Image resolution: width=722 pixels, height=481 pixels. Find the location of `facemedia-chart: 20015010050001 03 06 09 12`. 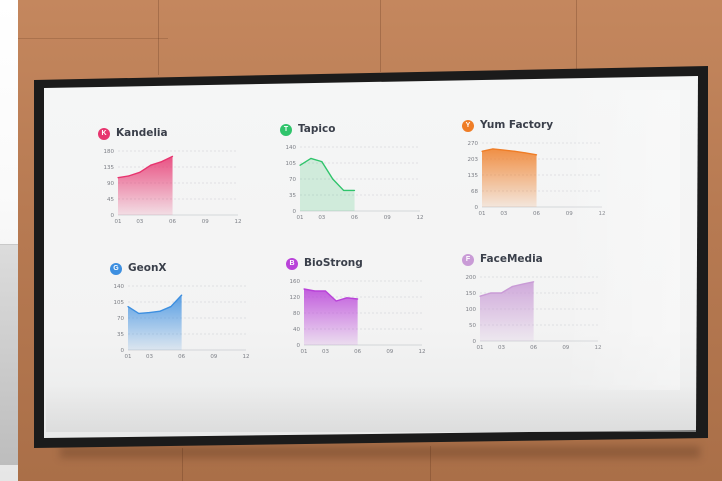

facemedia-chart: 20015010050001 03 06 09 12 is located at coordinates (534, 313).